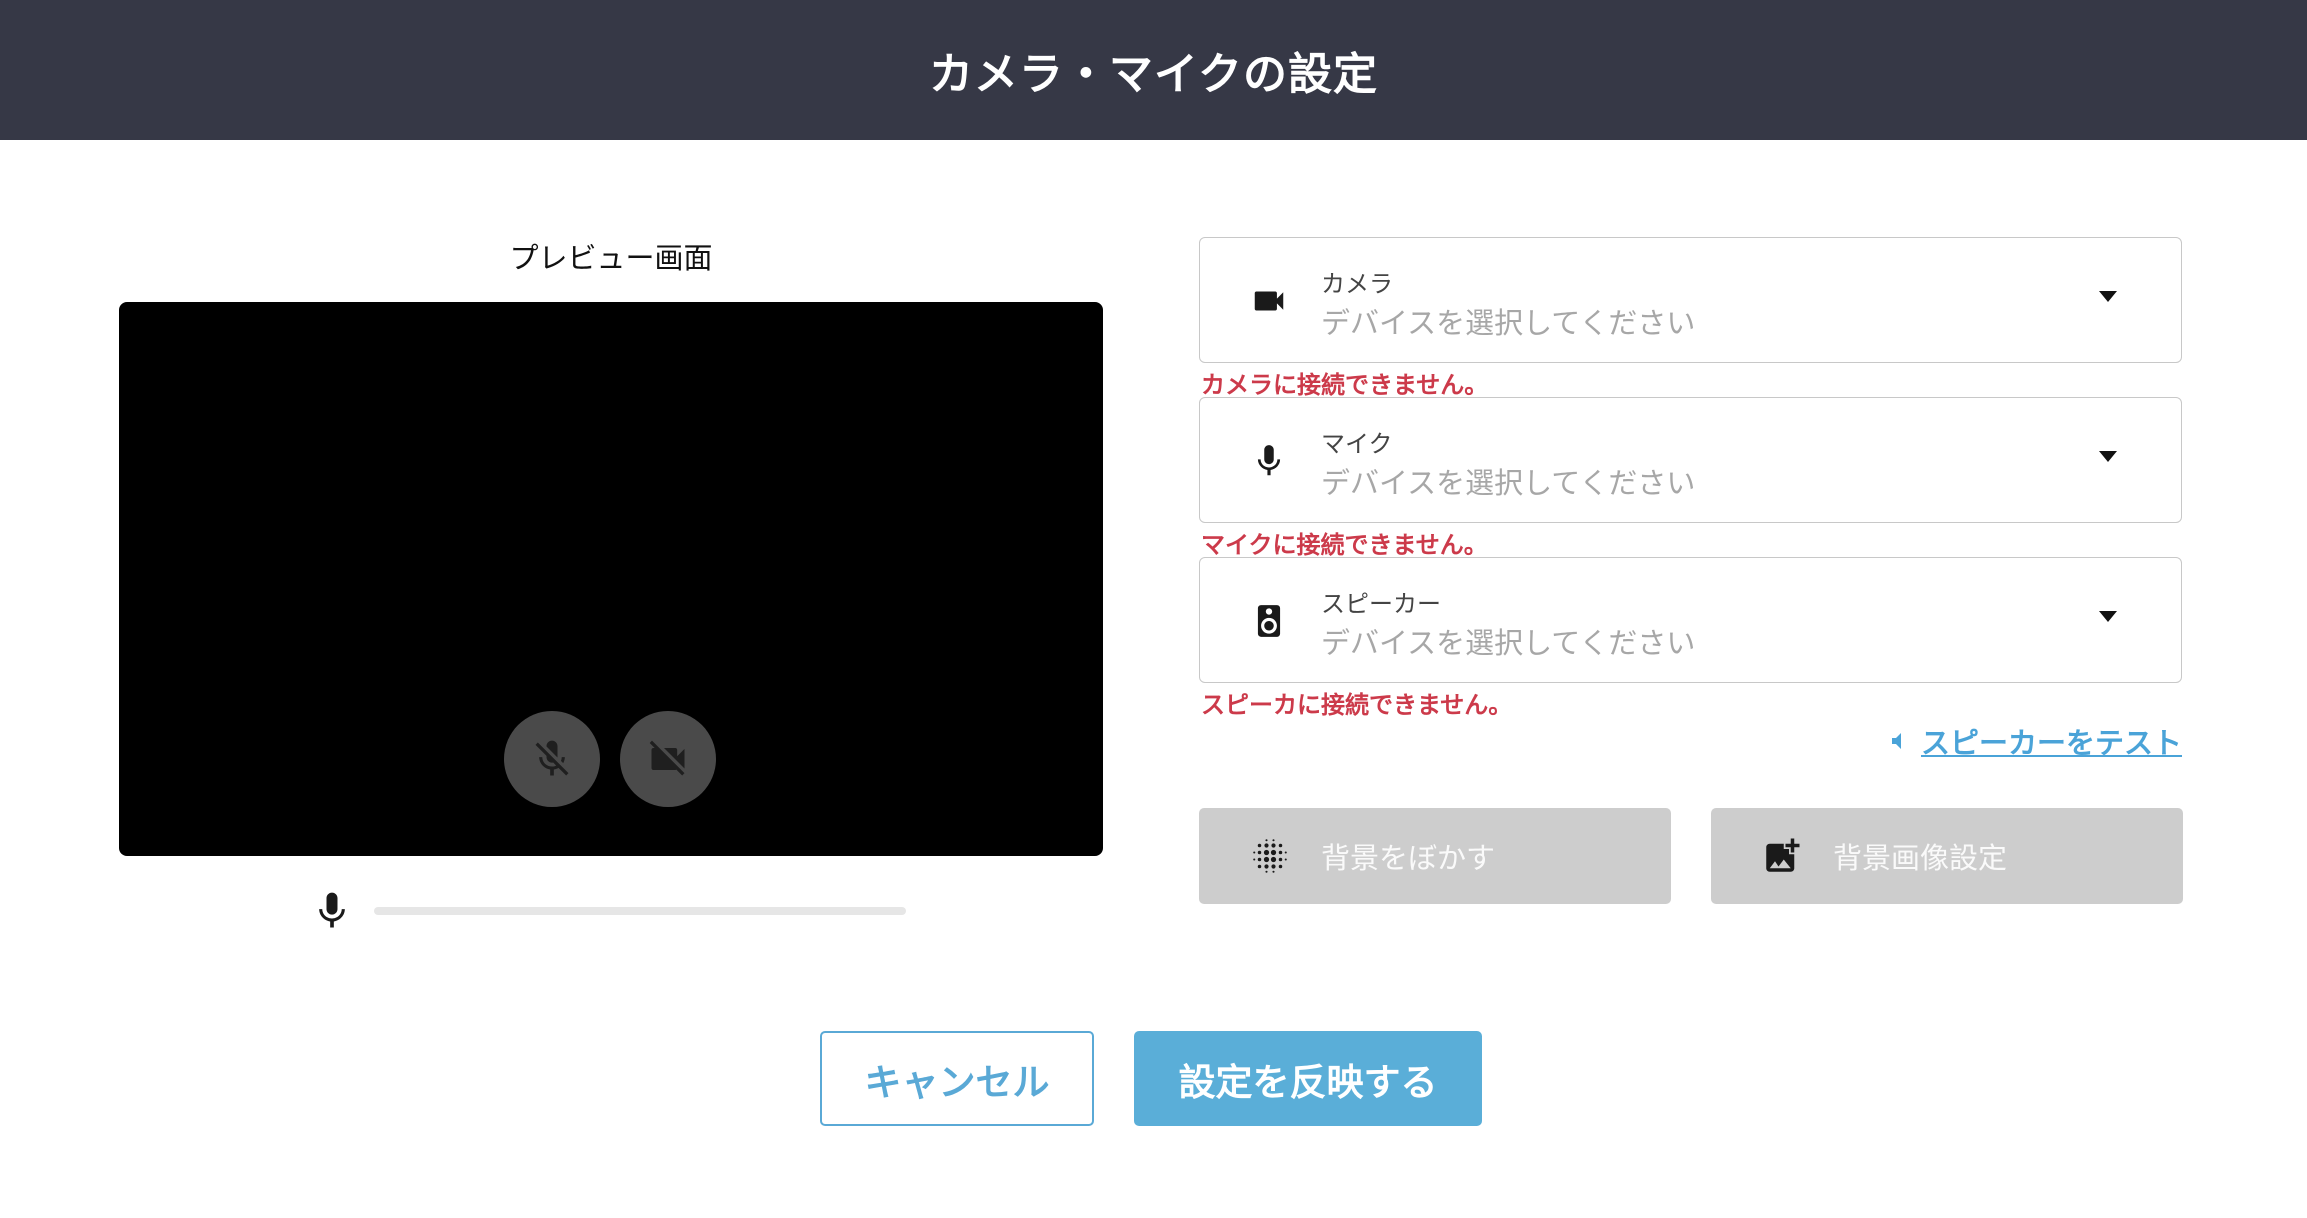 This screenshot has width=2307, height=1218. I want to click on add-photo-icon, so click(1783, 855).